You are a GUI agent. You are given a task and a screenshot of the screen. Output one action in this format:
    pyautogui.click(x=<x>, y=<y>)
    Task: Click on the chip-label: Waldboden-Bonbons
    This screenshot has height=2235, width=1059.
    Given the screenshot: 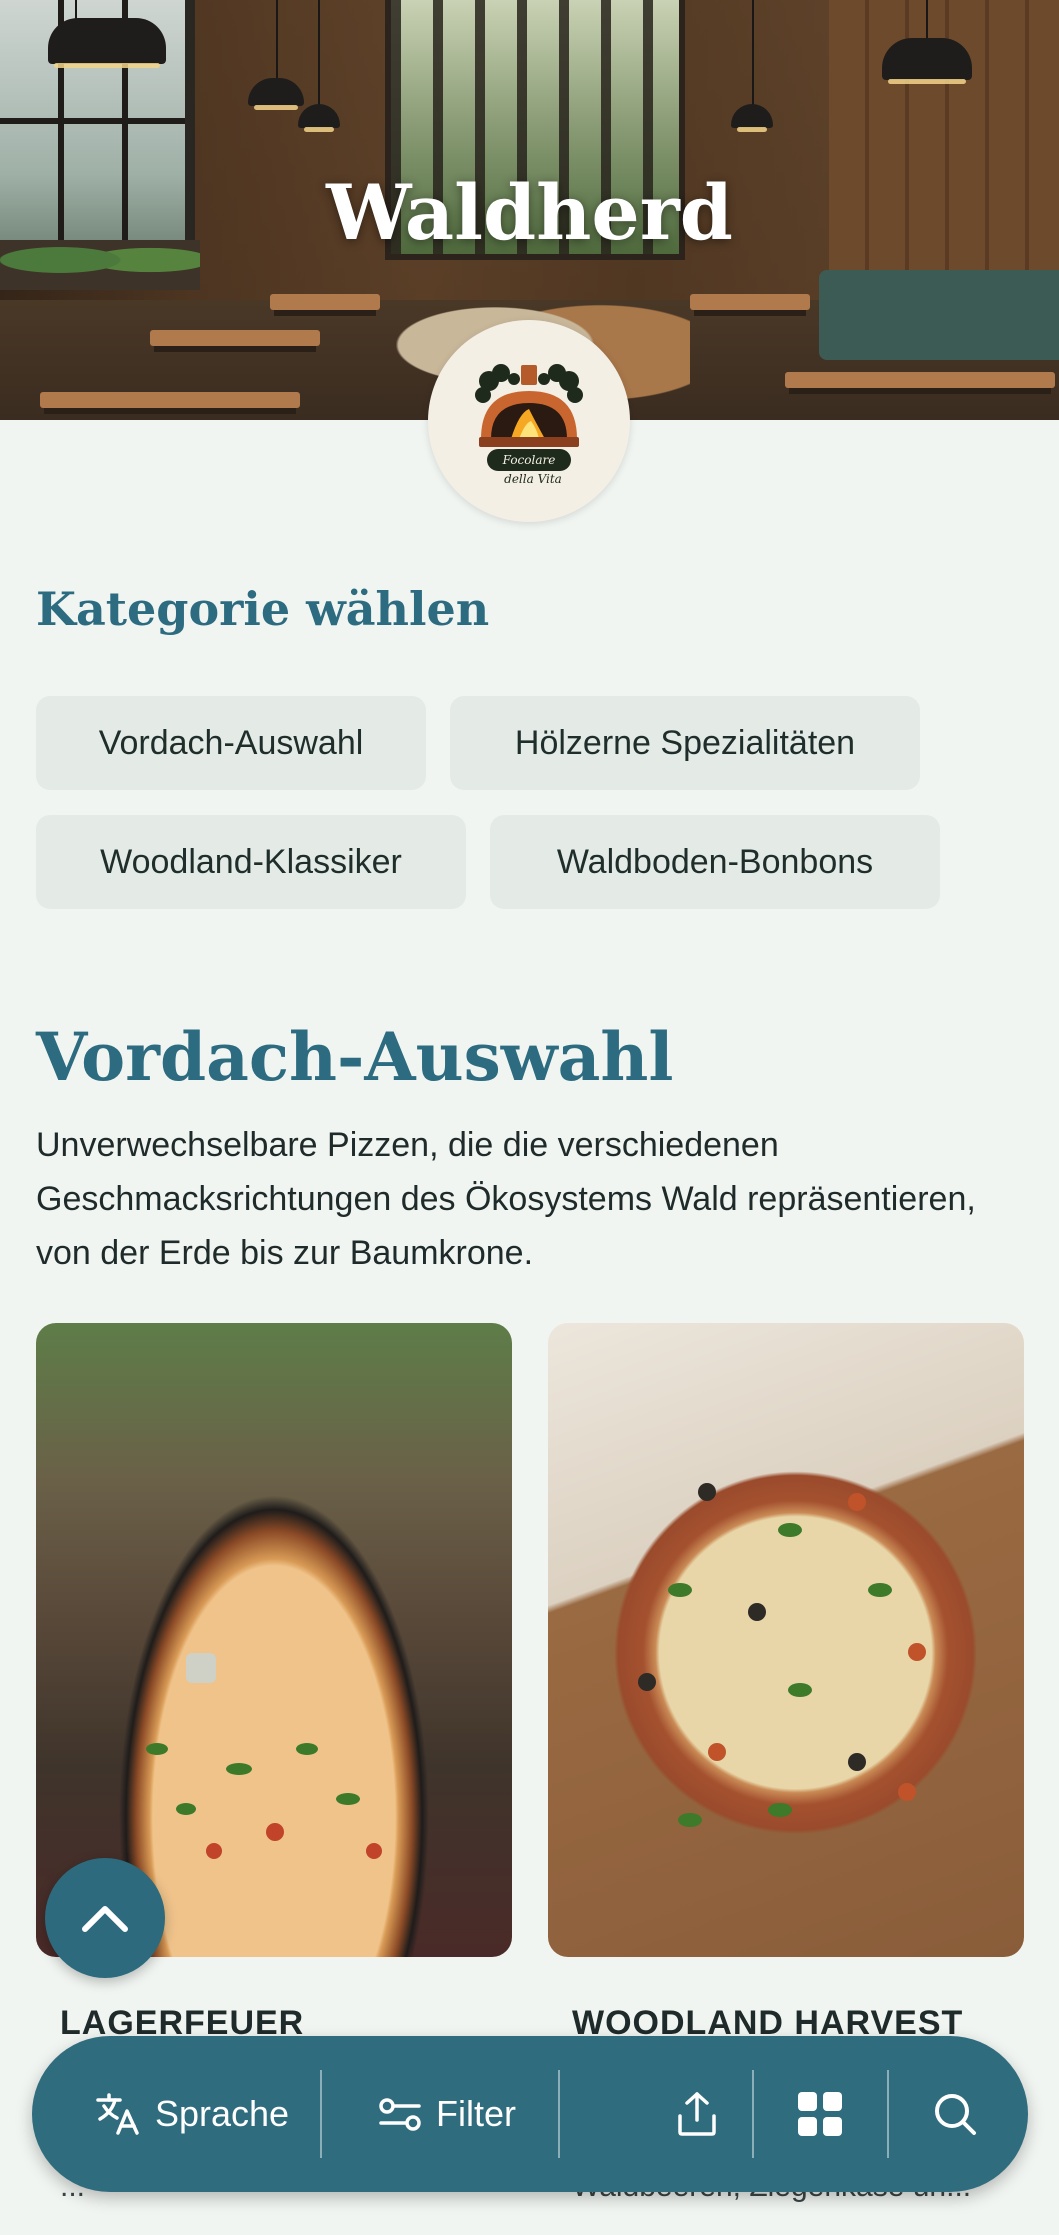 What is the action you would take?
    pyautogui.click(x=715, y=861)
    